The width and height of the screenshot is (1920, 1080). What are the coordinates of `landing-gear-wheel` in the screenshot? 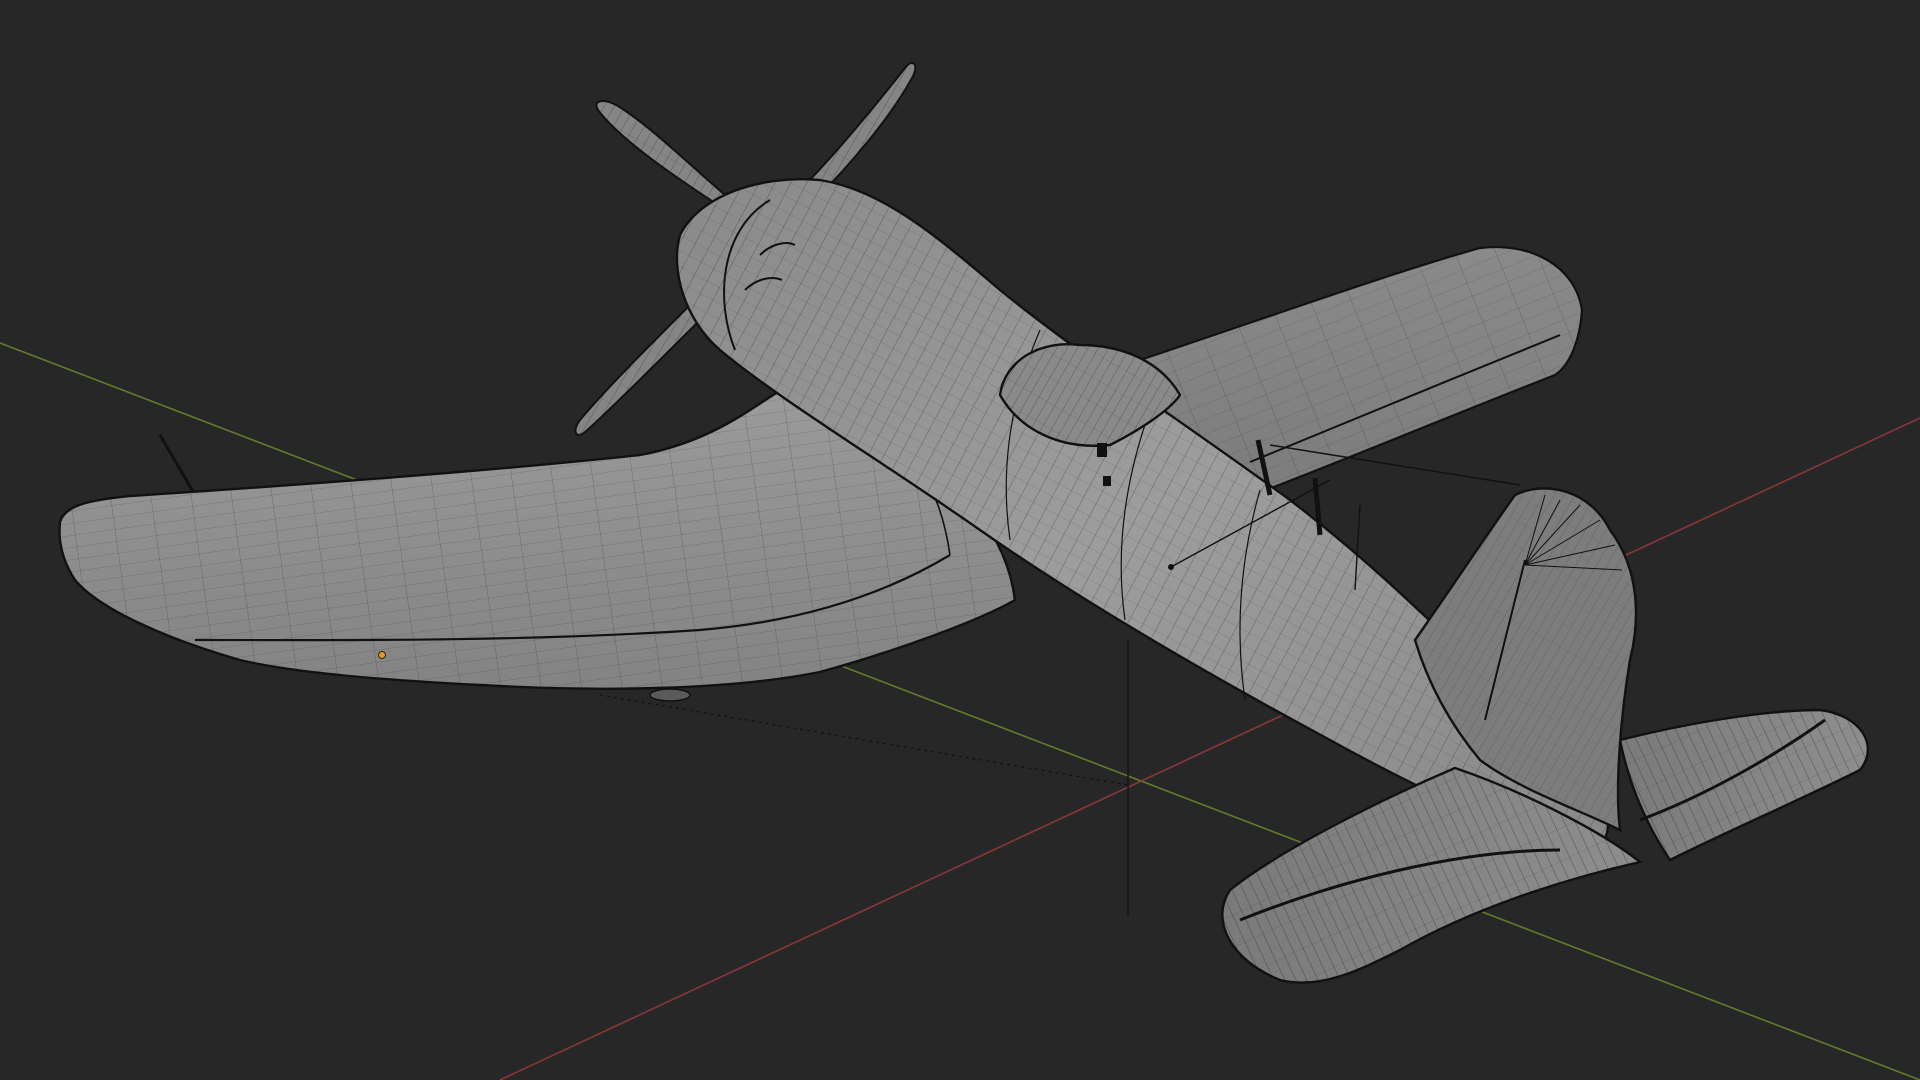 It's located at (670, 695).